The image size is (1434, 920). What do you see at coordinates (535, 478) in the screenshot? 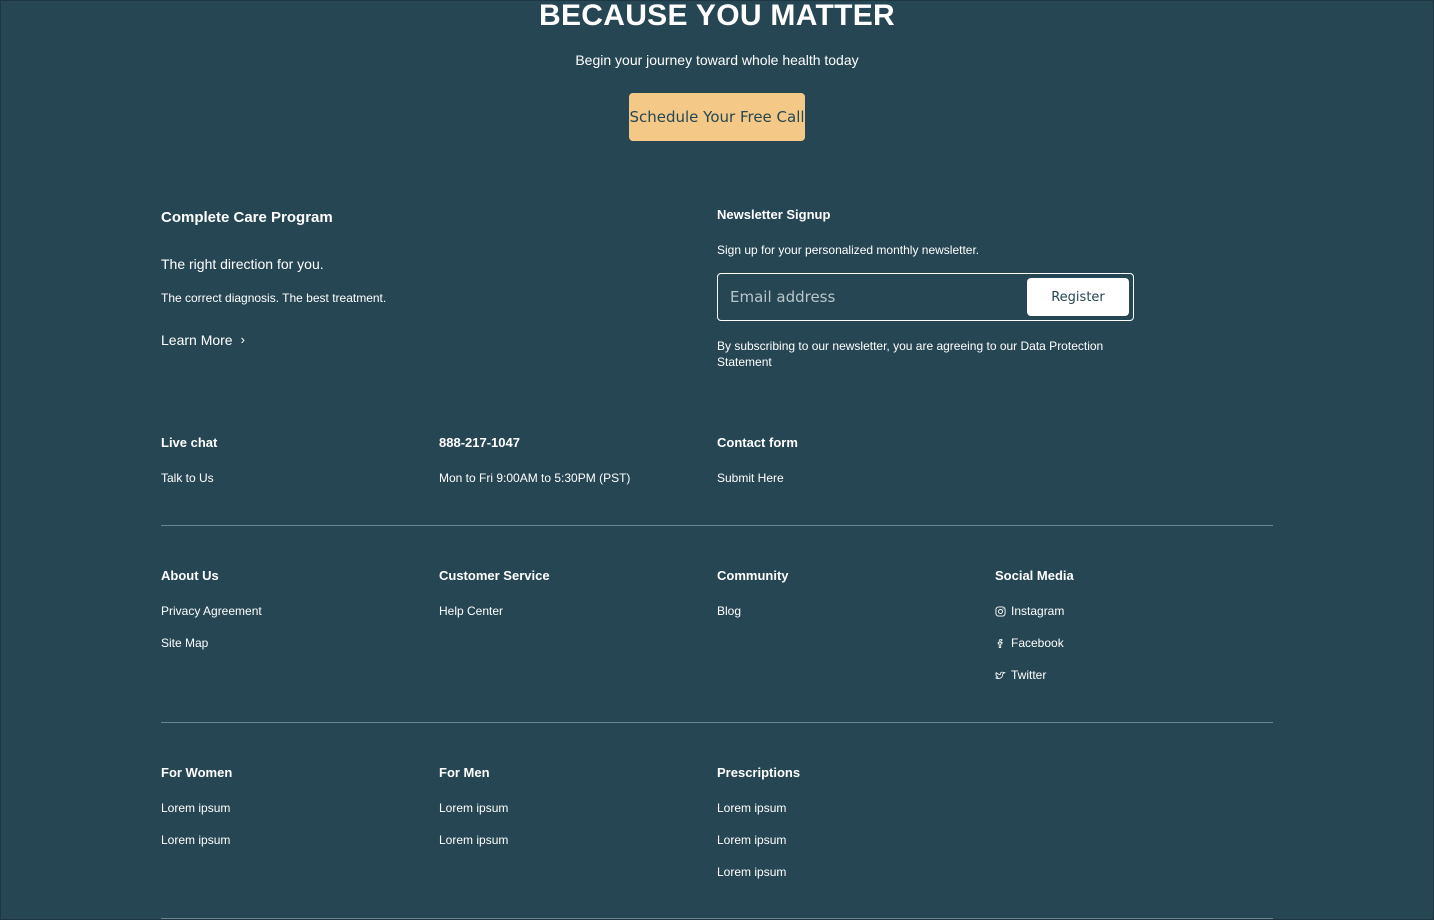
I see `phone-hours: Mon to Fri 9:00AM to 5:30PM (PST)` at bounding box center [535, 478].